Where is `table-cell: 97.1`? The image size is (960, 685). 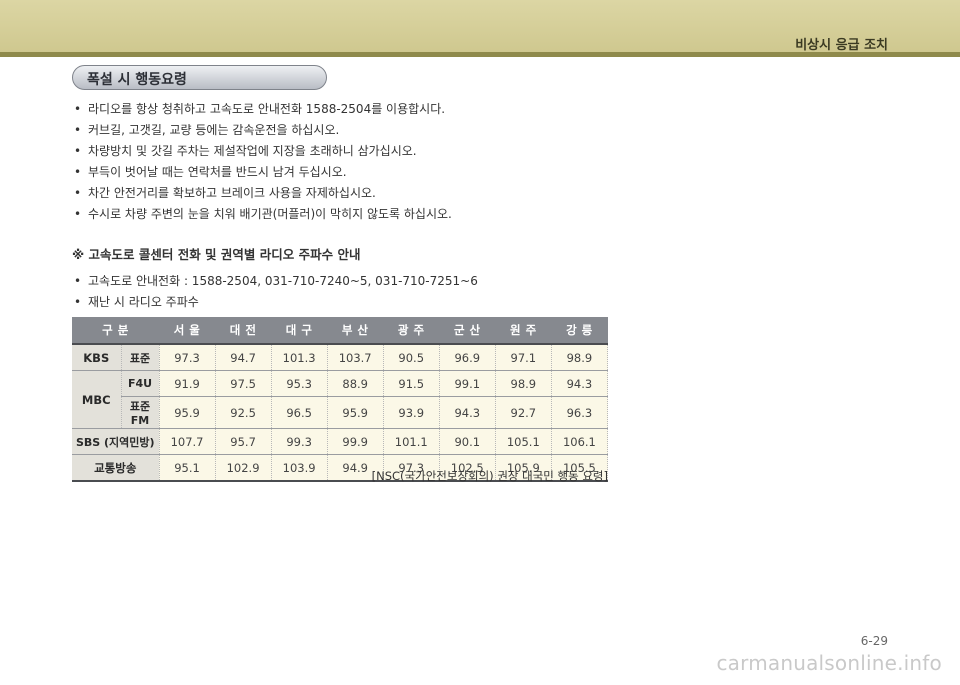
table-cell: 97.1 is located at coordinates (523, 357).